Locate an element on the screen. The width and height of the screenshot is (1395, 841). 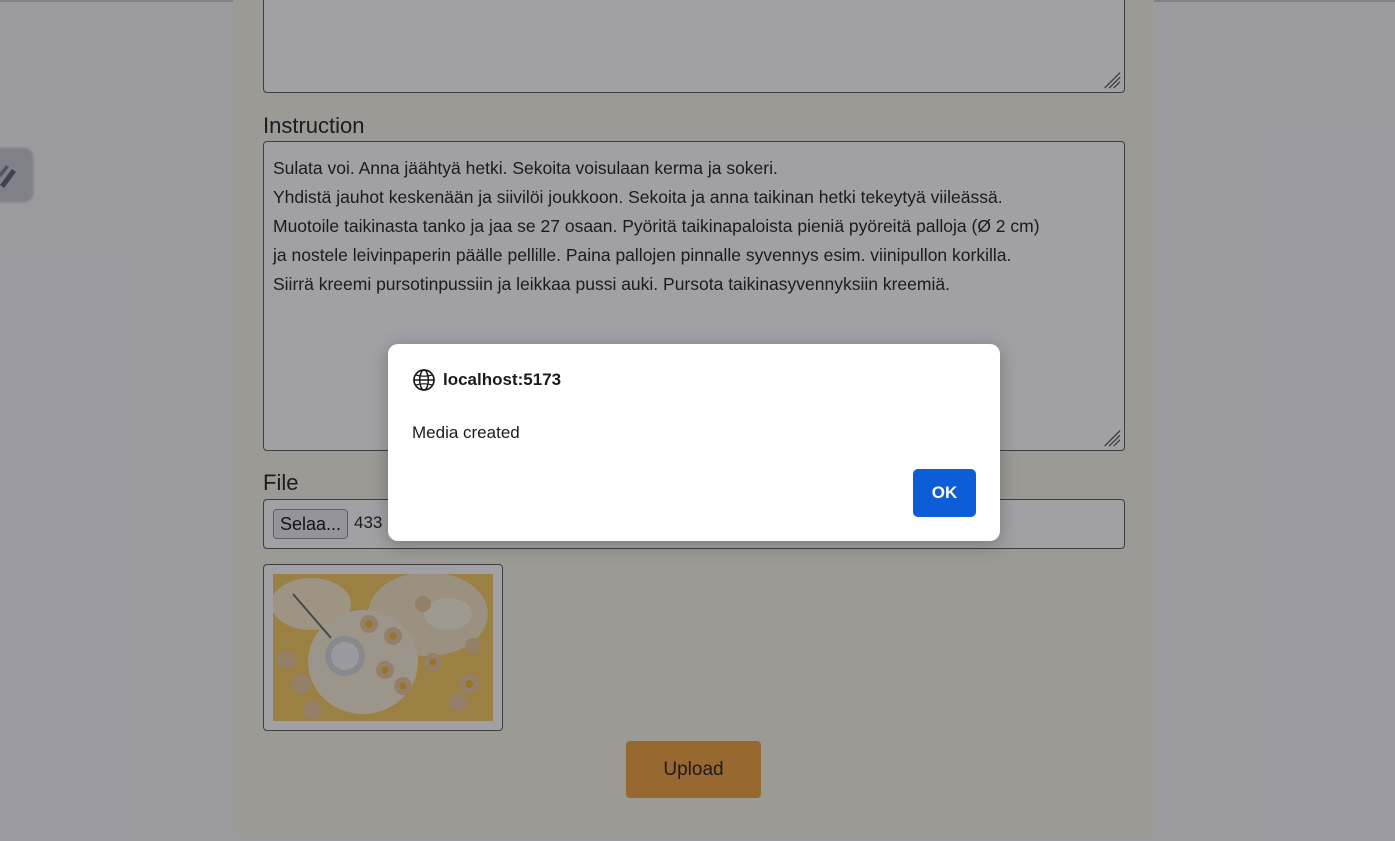
dialog-origin: localhost:5173 is located at coordinates (486, 380).